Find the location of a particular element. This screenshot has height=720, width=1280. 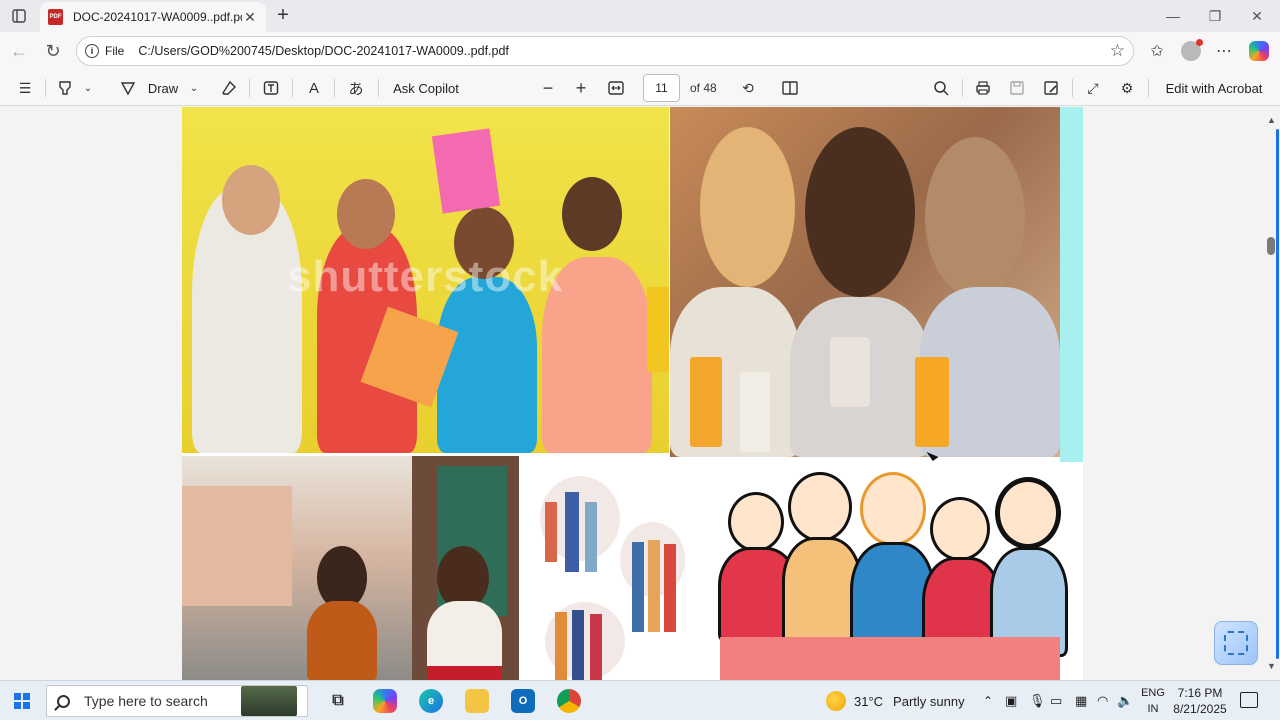

highlight-icon is located at coordinates (65, 88).